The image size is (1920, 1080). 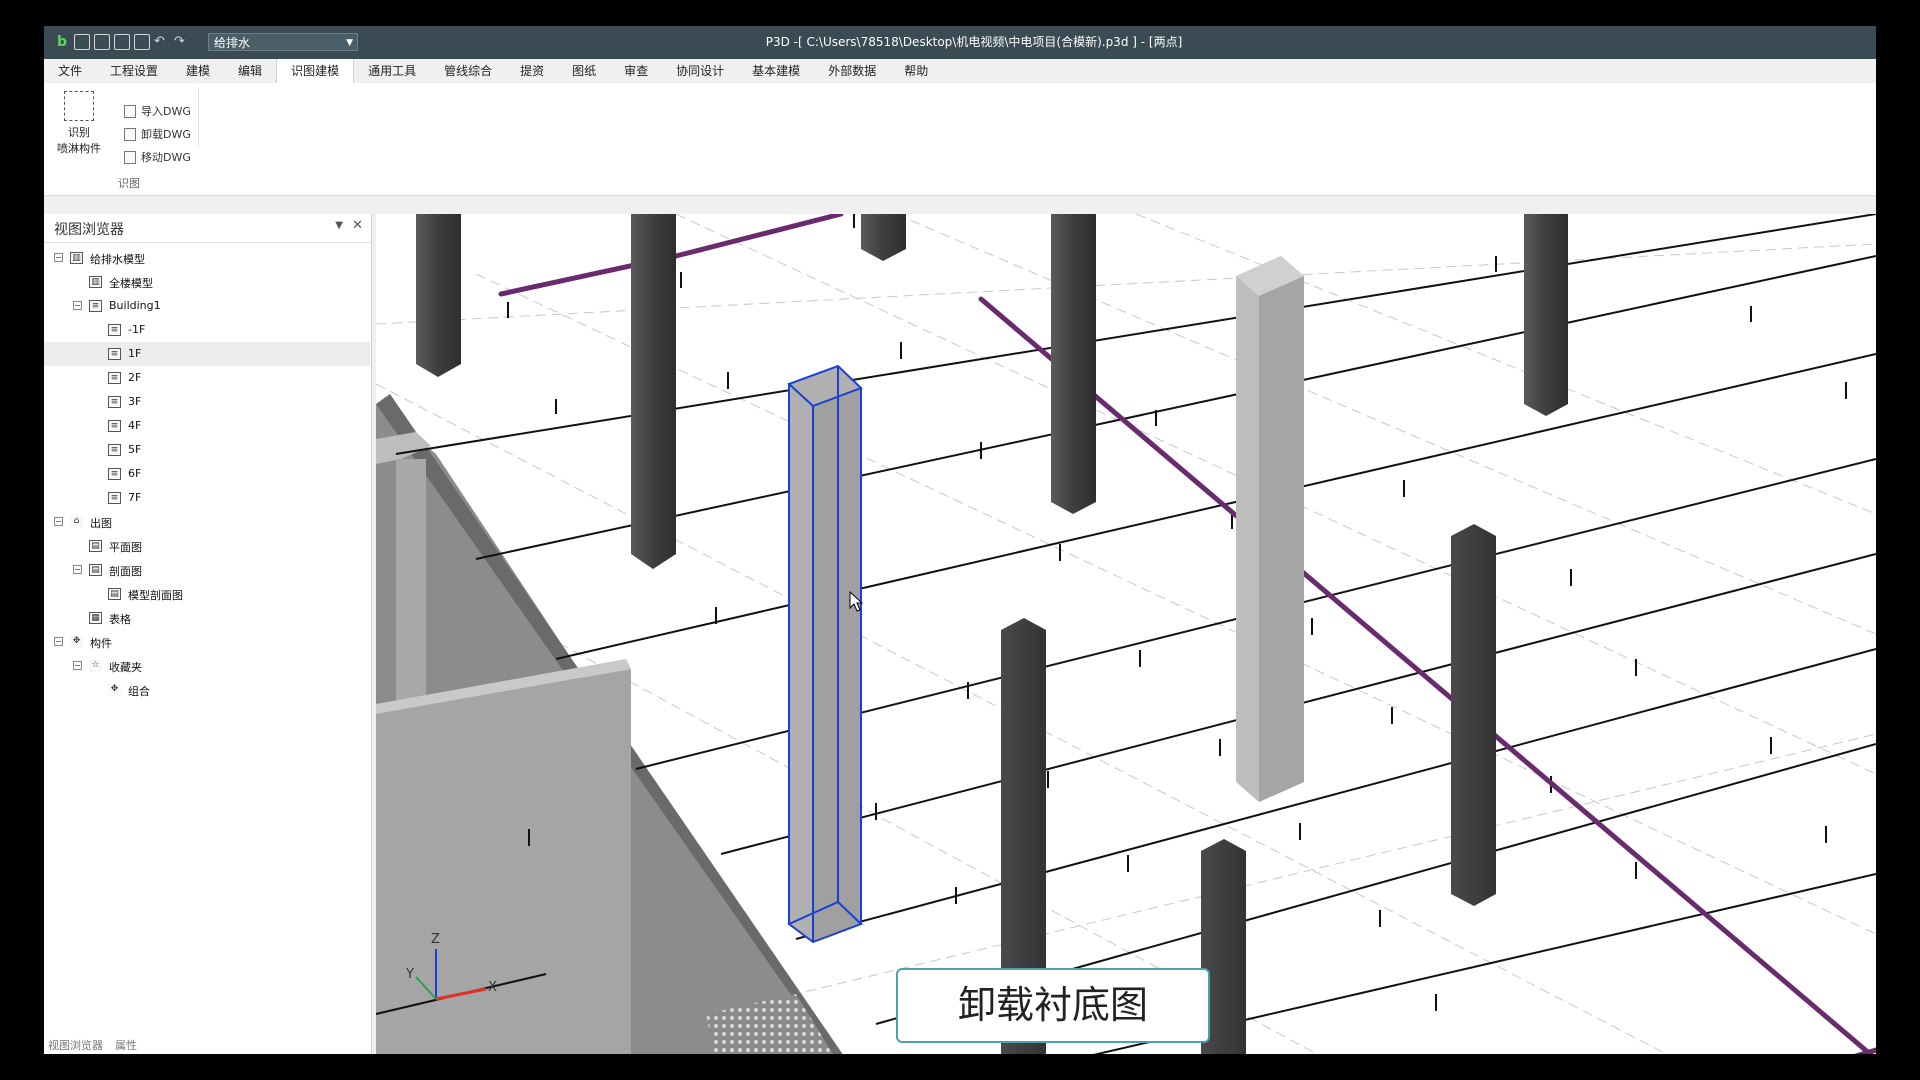 What do you see at coordinates (207, 402) in the screenshot?
I see `tree-item: ≡ 3F` at bounding box center [207, 402].